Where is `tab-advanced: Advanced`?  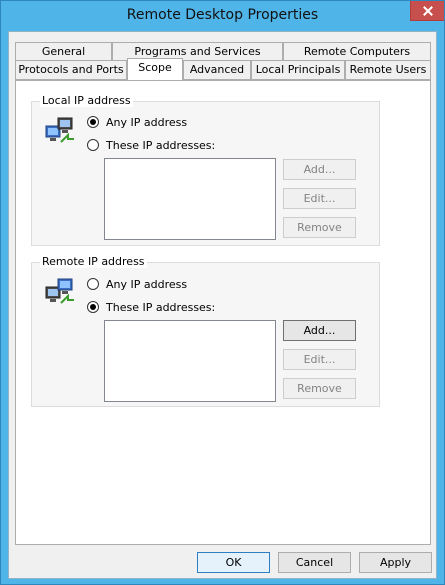 tab-advanced: Advanced is located at coordinates (217, 70).